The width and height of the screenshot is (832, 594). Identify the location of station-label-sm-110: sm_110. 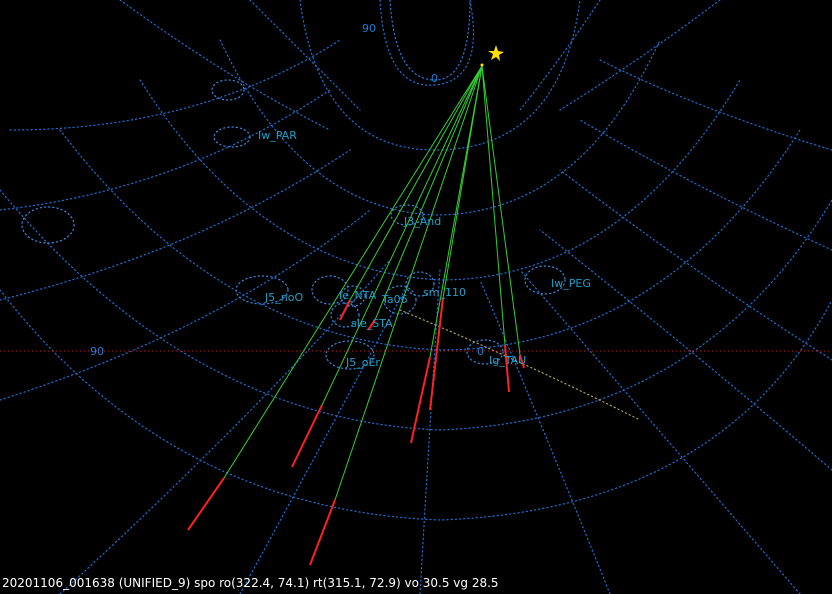
(444, 292).